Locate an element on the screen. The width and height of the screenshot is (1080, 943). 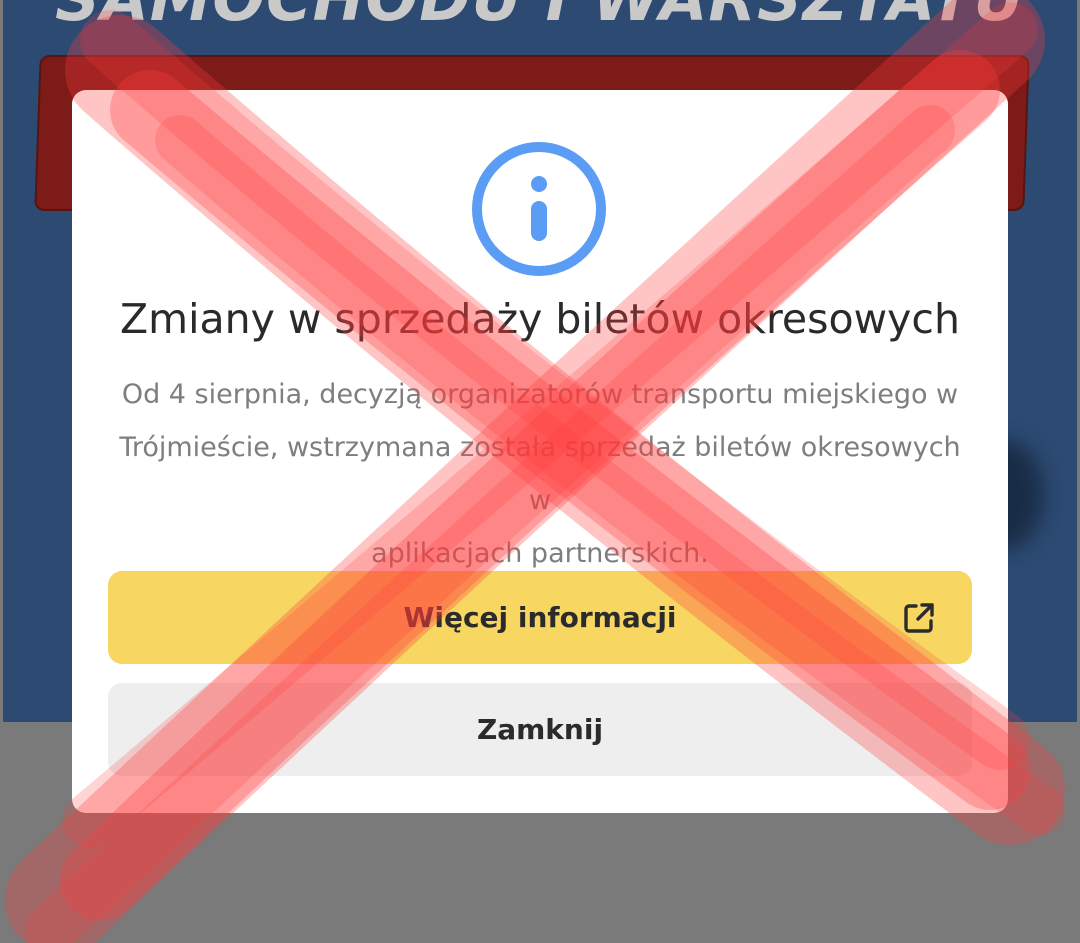
close-label: Zamknij is located at coordinates (540, 729).